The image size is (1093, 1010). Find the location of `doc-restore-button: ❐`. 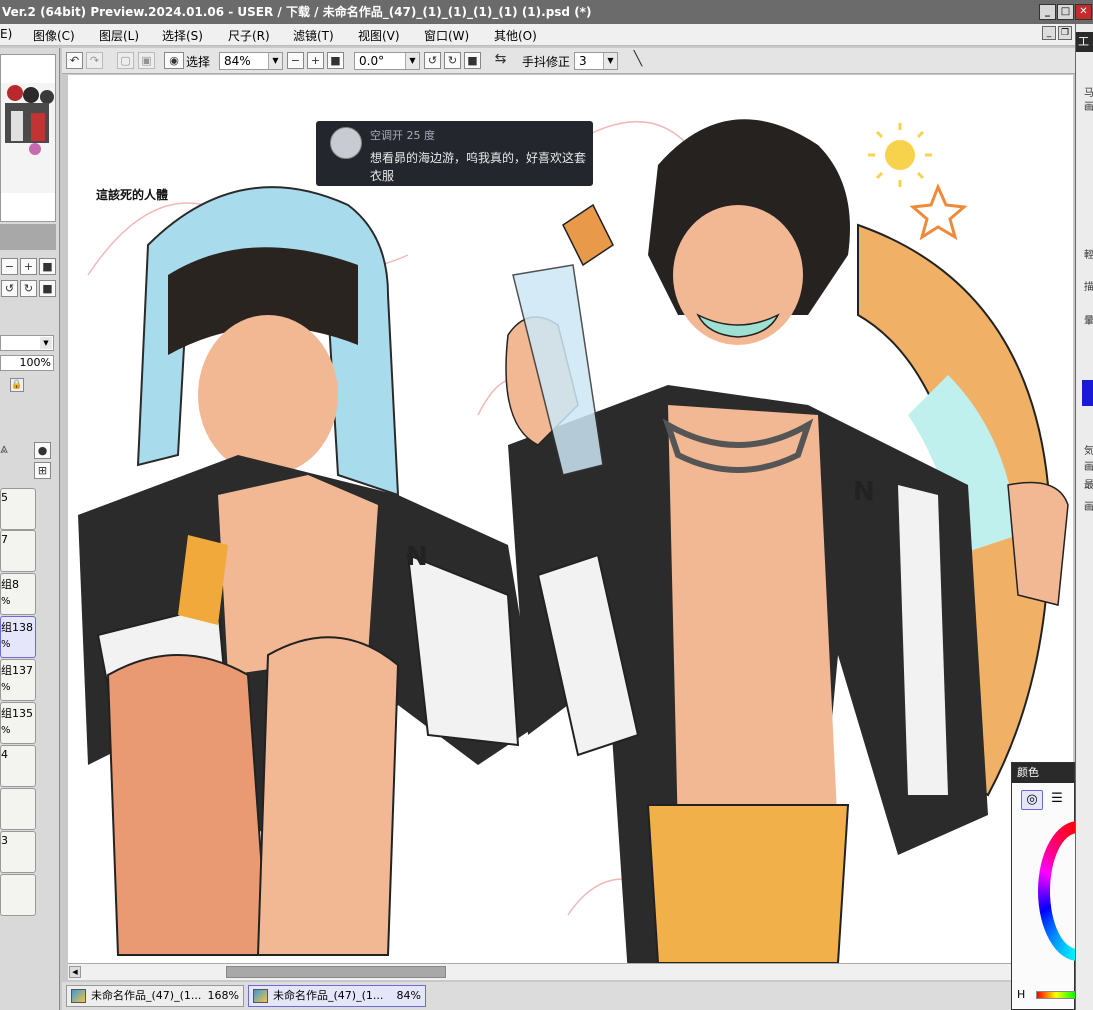

doc-restore-button: ❐ is located at coordinates (1065, 33).